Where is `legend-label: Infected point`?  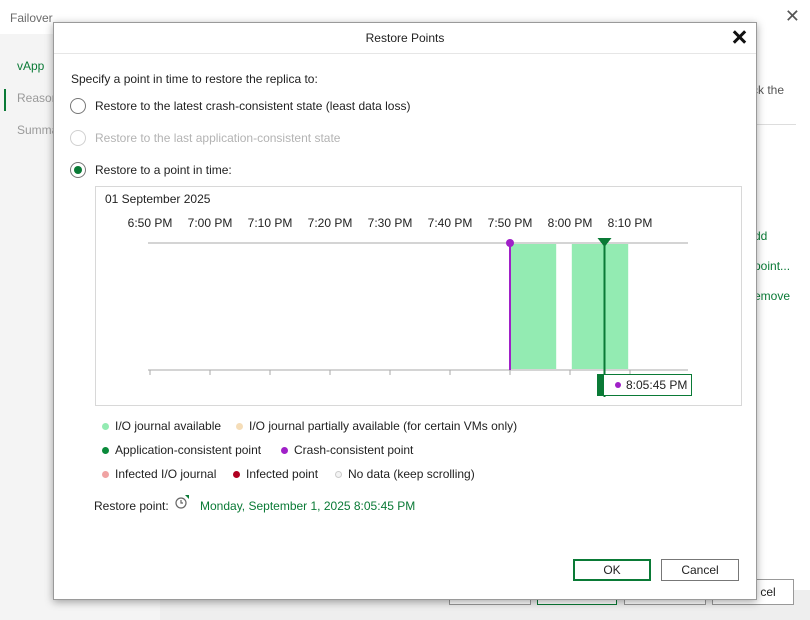 legend-label: Infected point is located at coordinates (282, 474).